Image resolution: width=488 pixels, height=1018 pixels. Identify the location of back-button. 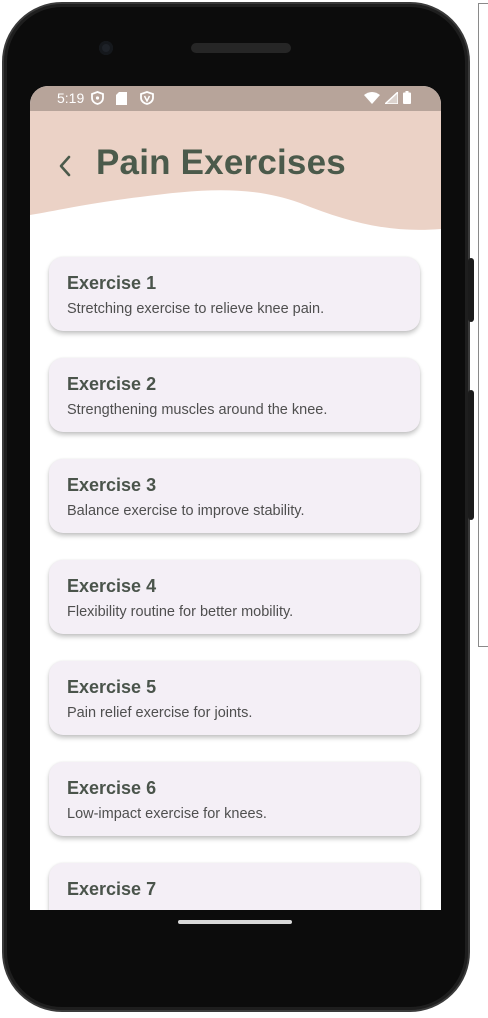
(65, 166).